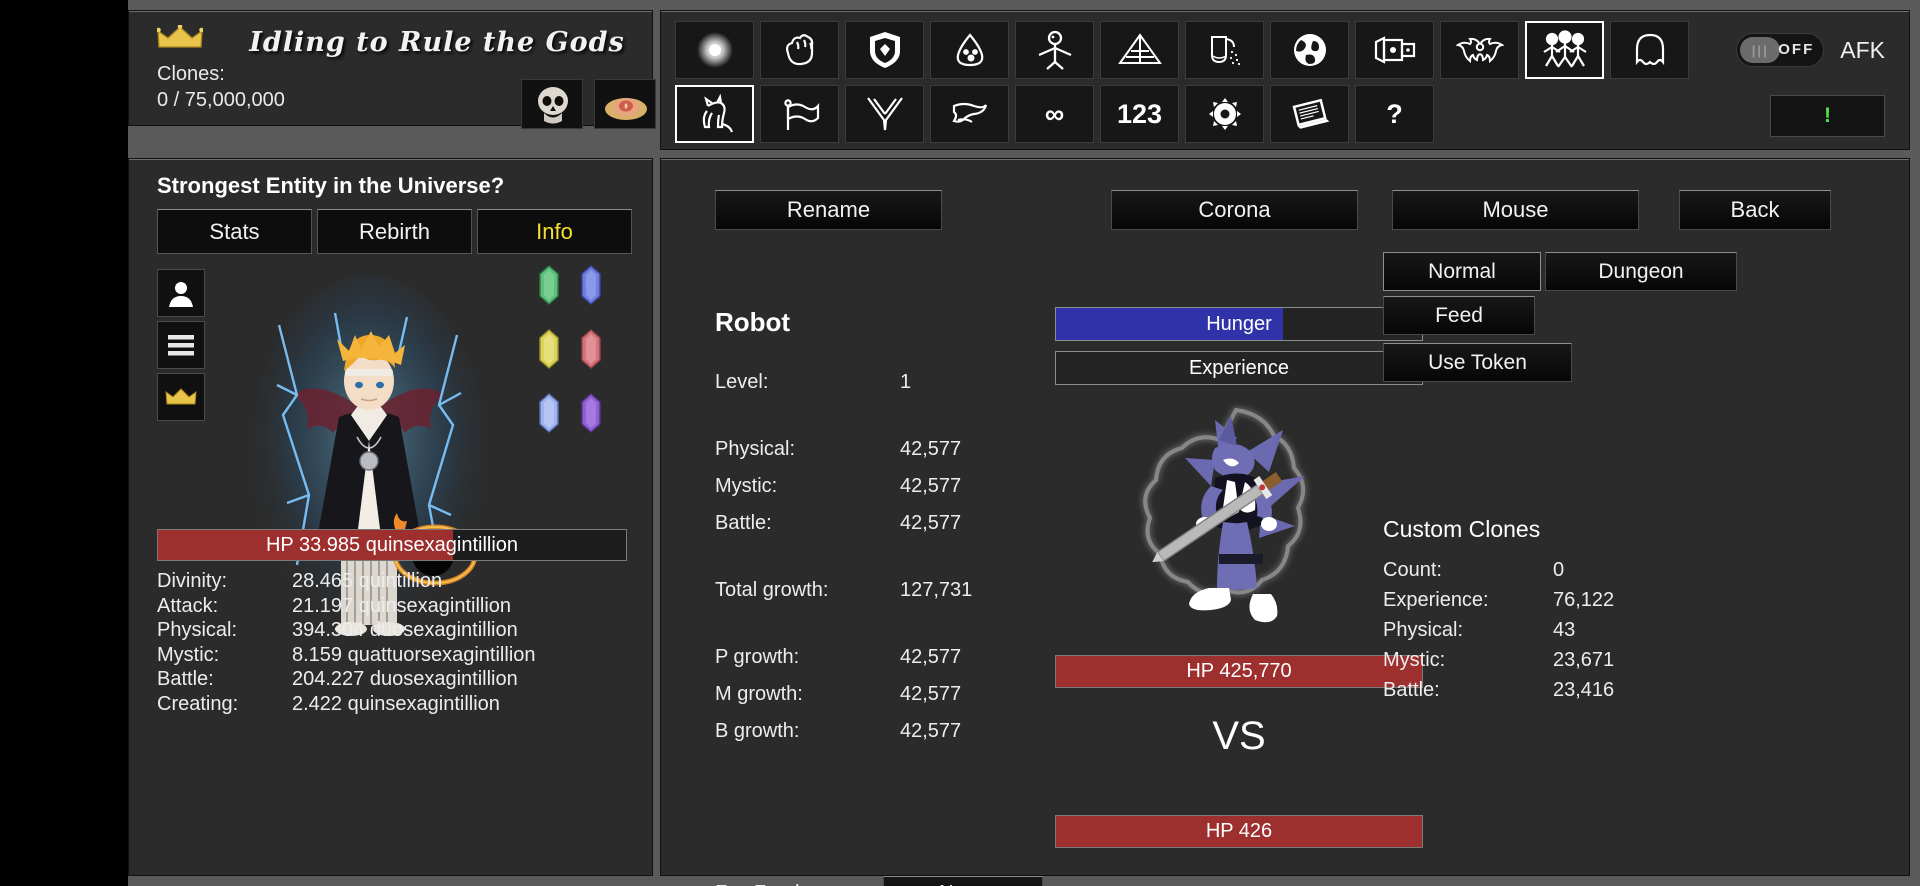 The height and width of the screenshot is (886, 1920). Describe the element at coordinates (936, 590) in the screenshot. I see `stat-value: 127,731` at that location.